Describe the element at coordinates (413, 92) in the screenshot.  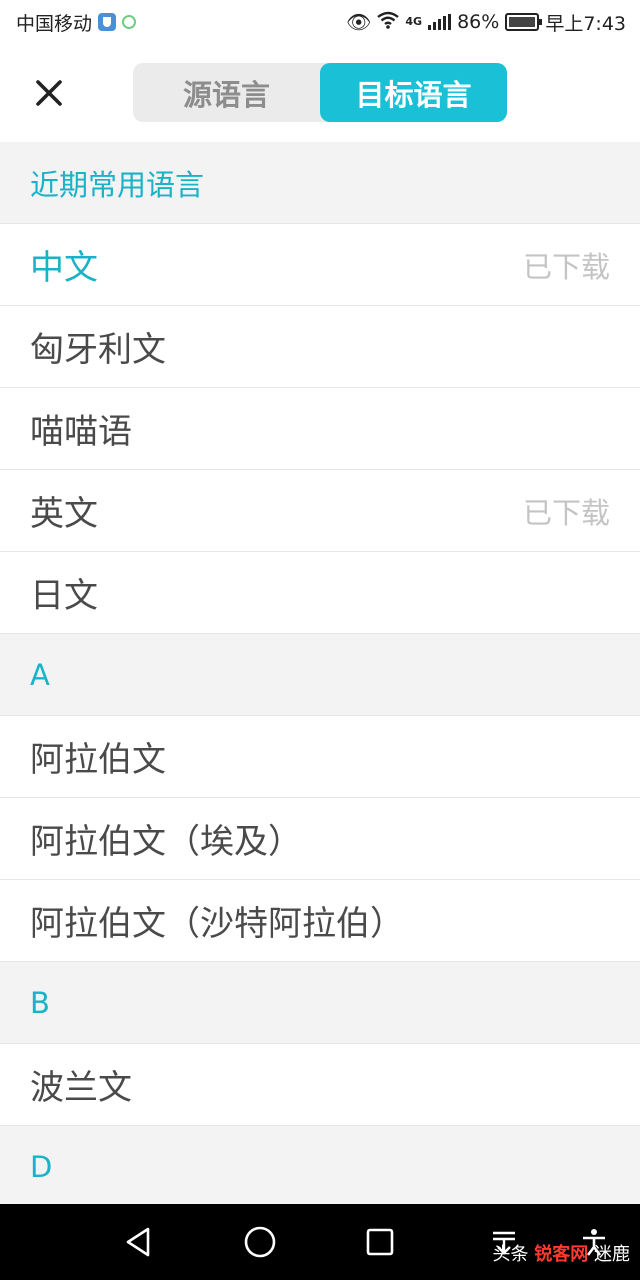
I see `tab-target-language: 目标语言` at that location.